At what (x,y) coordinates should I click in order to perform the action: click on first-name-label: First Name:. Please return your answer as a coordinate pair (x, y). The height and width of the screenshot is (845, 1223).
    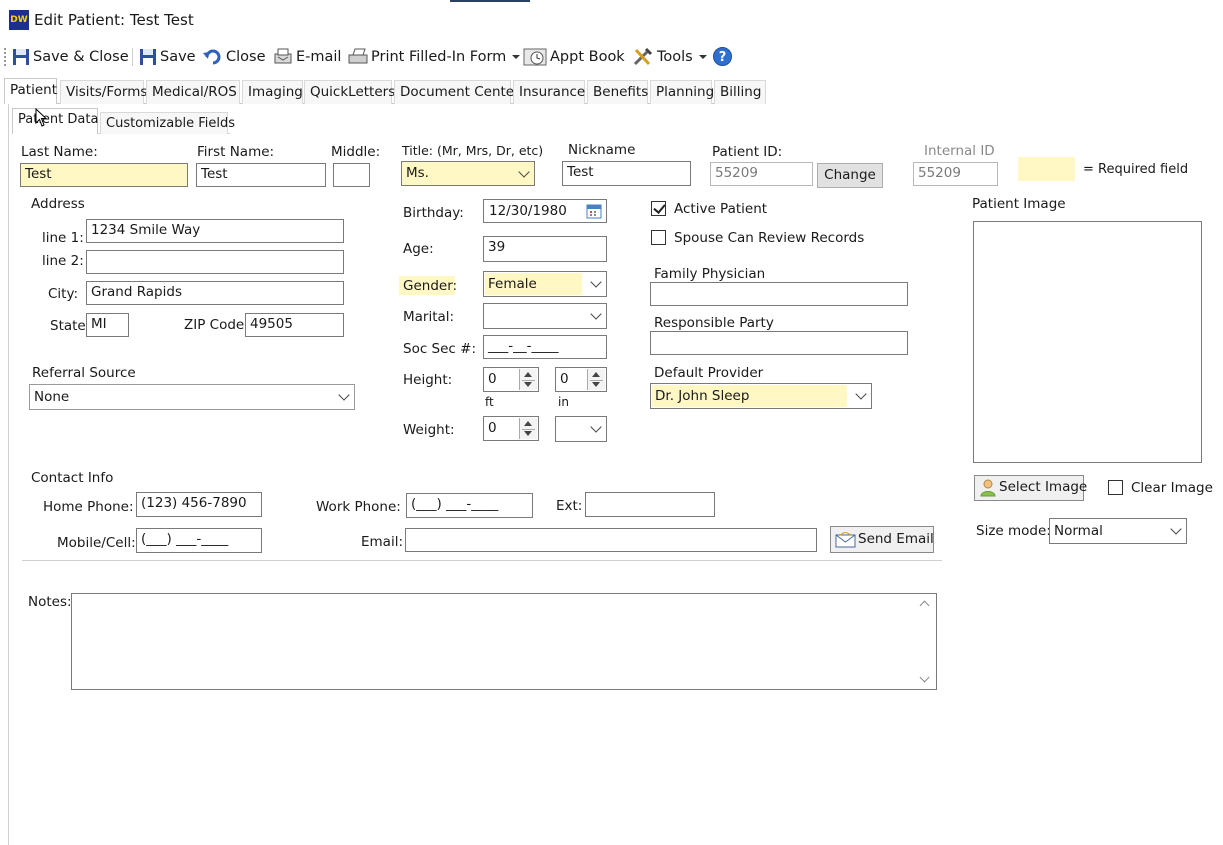
    Looking at the image, I should click on (236, 152).